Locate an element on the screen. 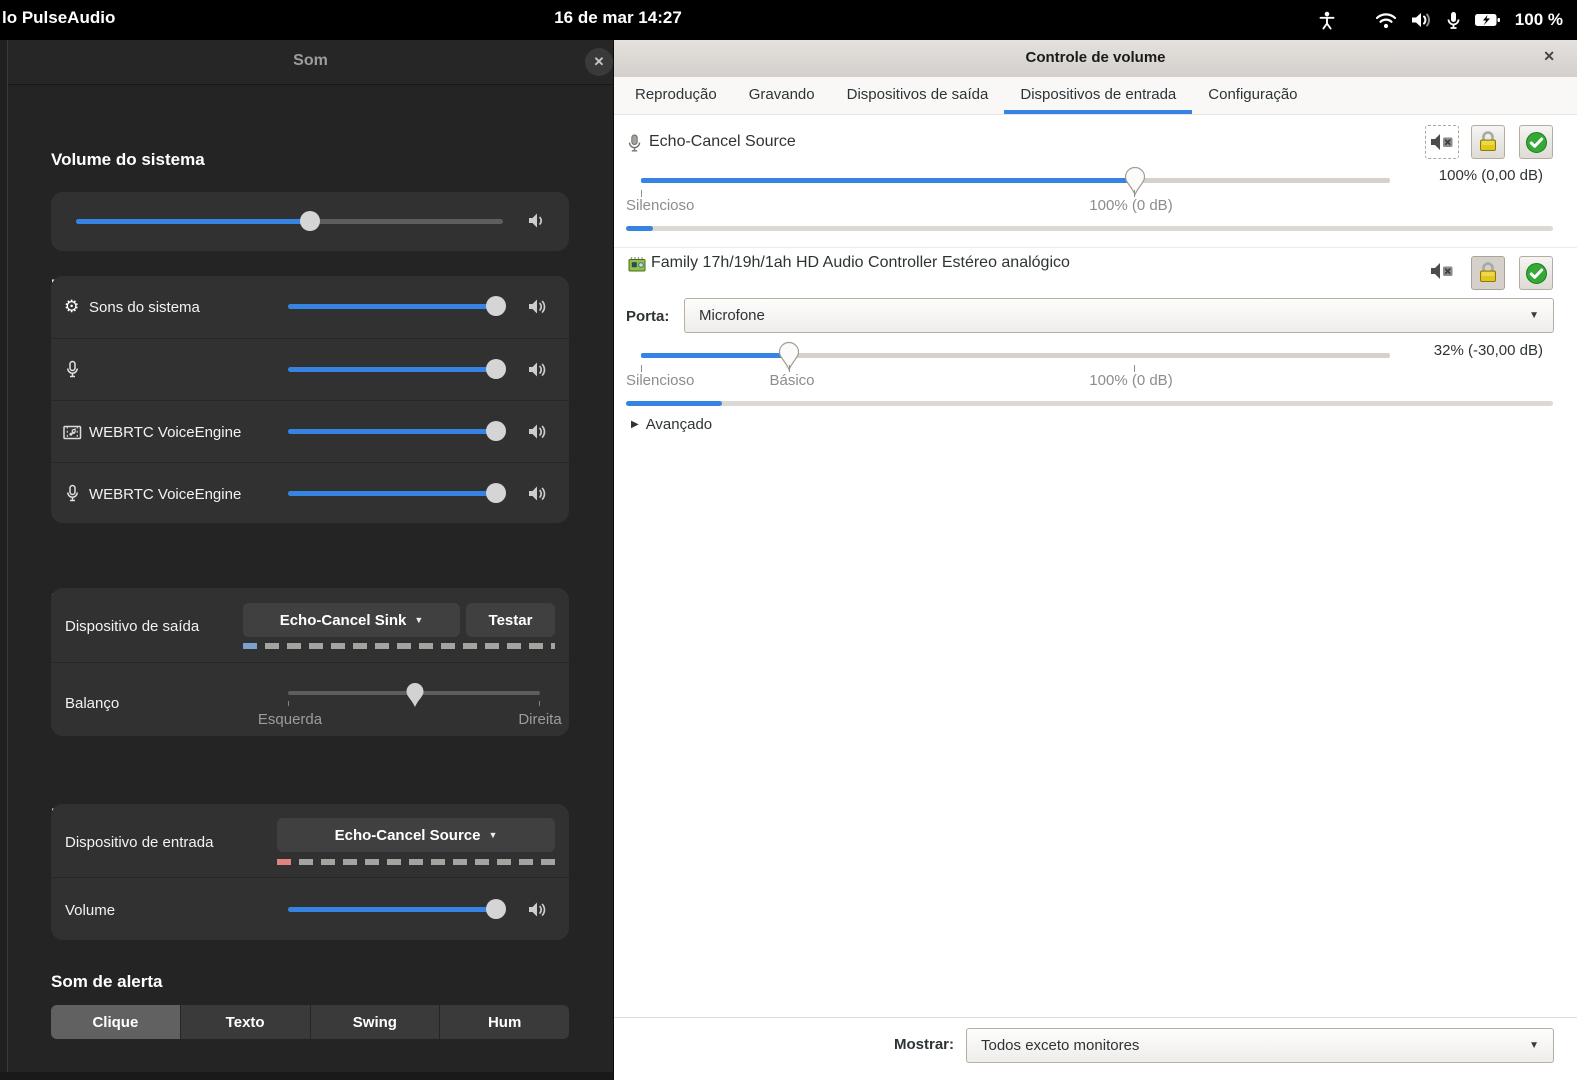 This screenshot has width=1577, height=1080. battery-icon is located at coordinates (1487, 20).